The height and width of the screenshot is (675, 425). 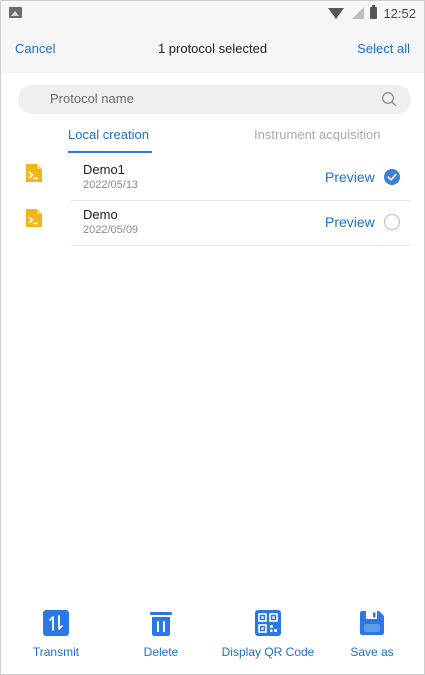 What do you see at coordinates (268, 623) in the screenshot?
I see `qr-code-icon` at bounding box center [268, 623].